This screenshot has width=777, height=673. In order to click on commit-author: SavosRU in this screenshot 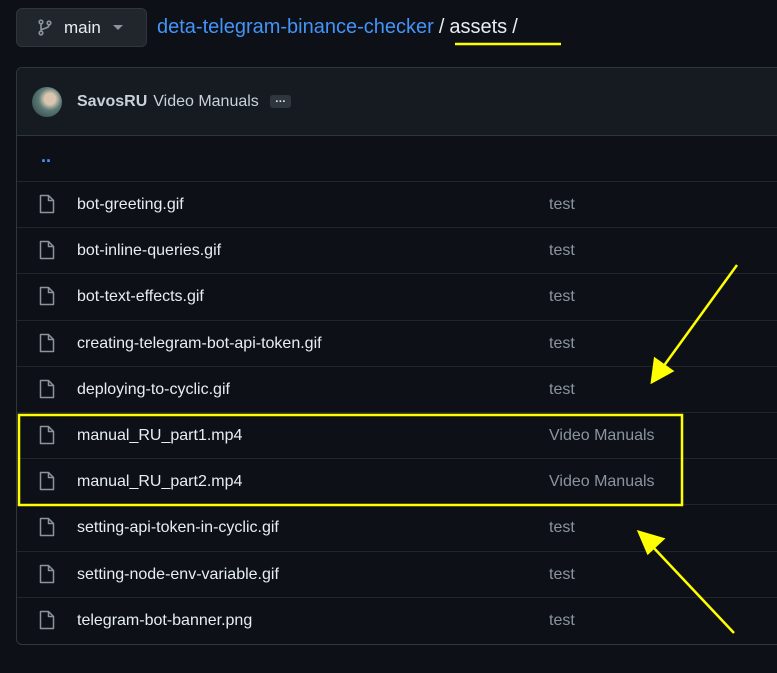, I will do `click(112, 102)`.